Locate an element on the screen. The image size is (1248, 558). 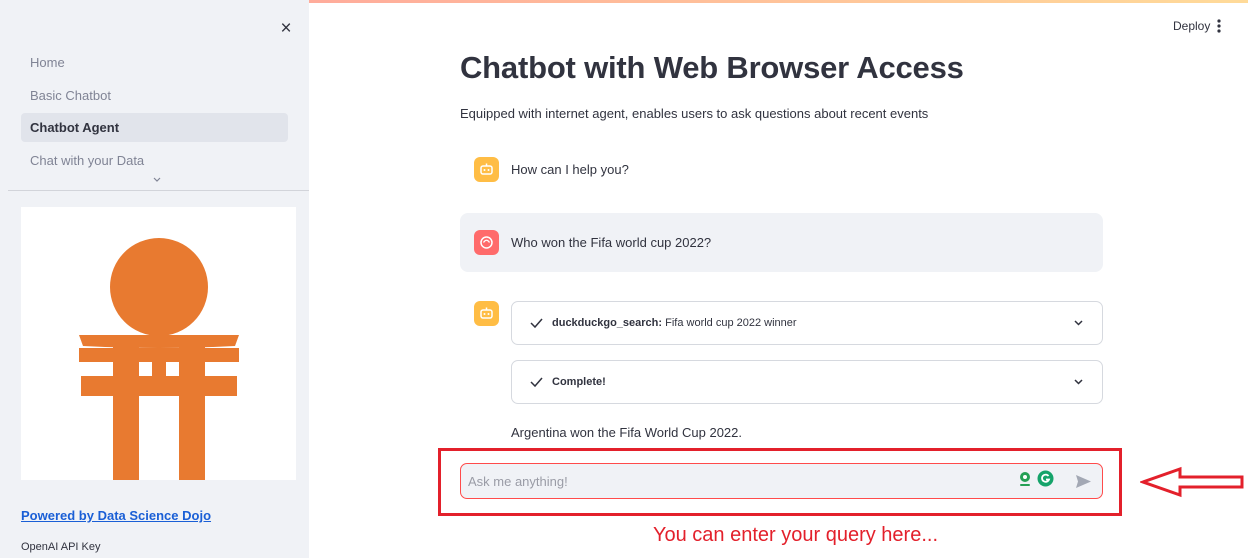
left-arrow-icon is located at coordinates (1192, 482).